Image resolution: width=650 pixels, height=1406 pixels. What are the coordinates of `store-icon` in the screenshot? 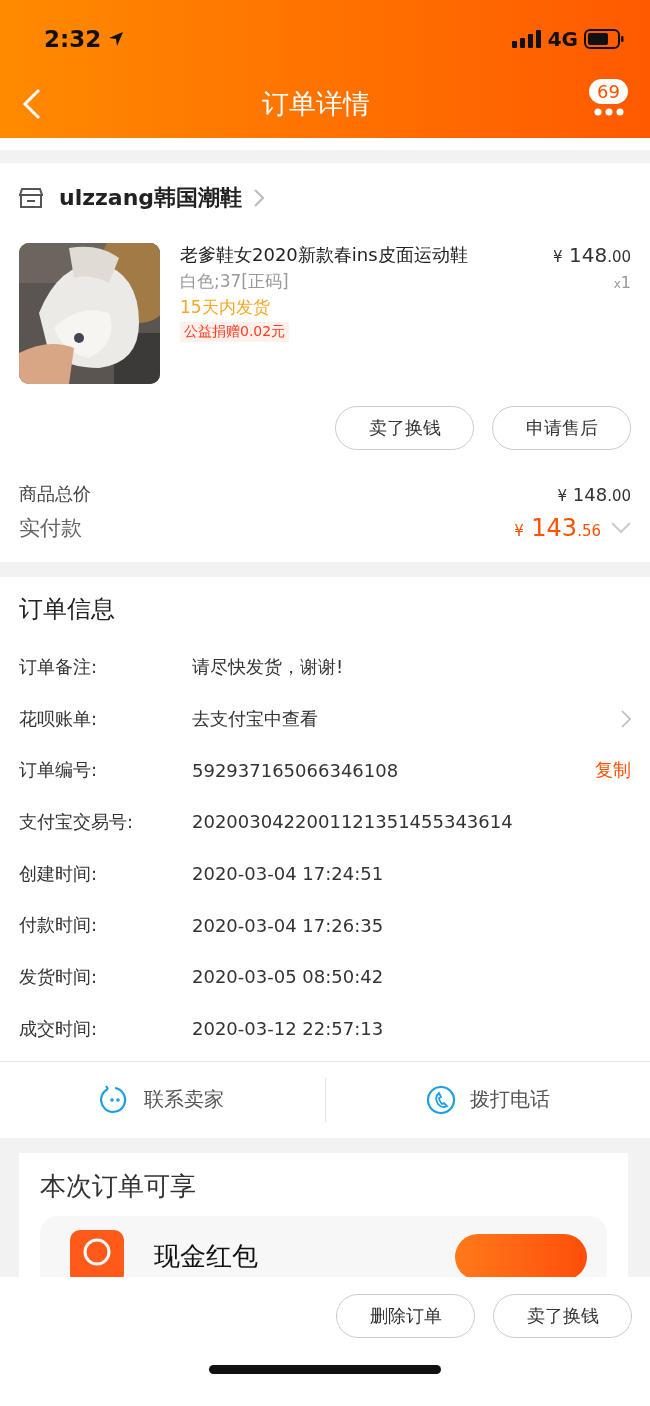 It's located at (31, 198).